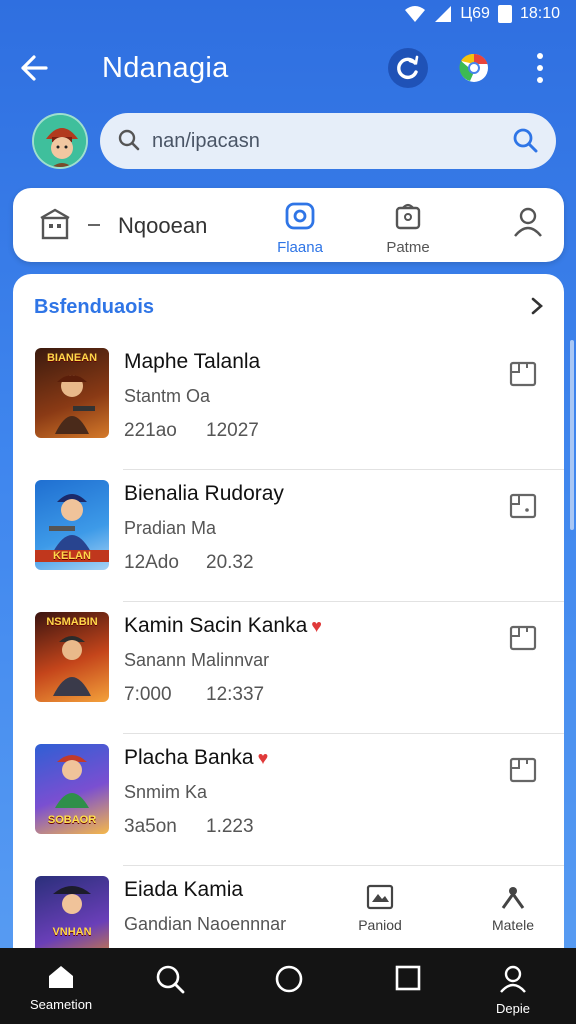 This screenshot has height=1024, width=576. I want to click on nav-home: Seametion, so click(61, 988).